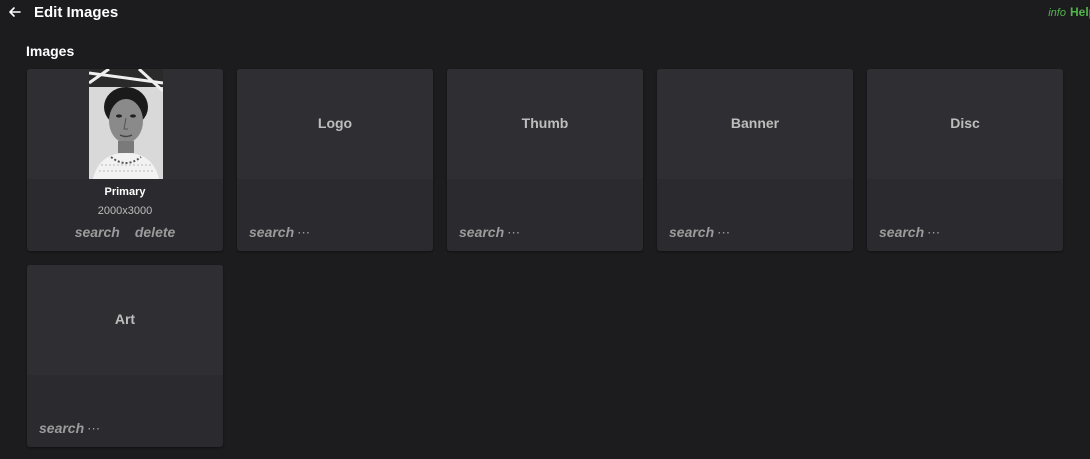 The width and height of the screenshot is (1090, 459). I want to click on image-dimensions: 2000x3000, so click(125, 211).